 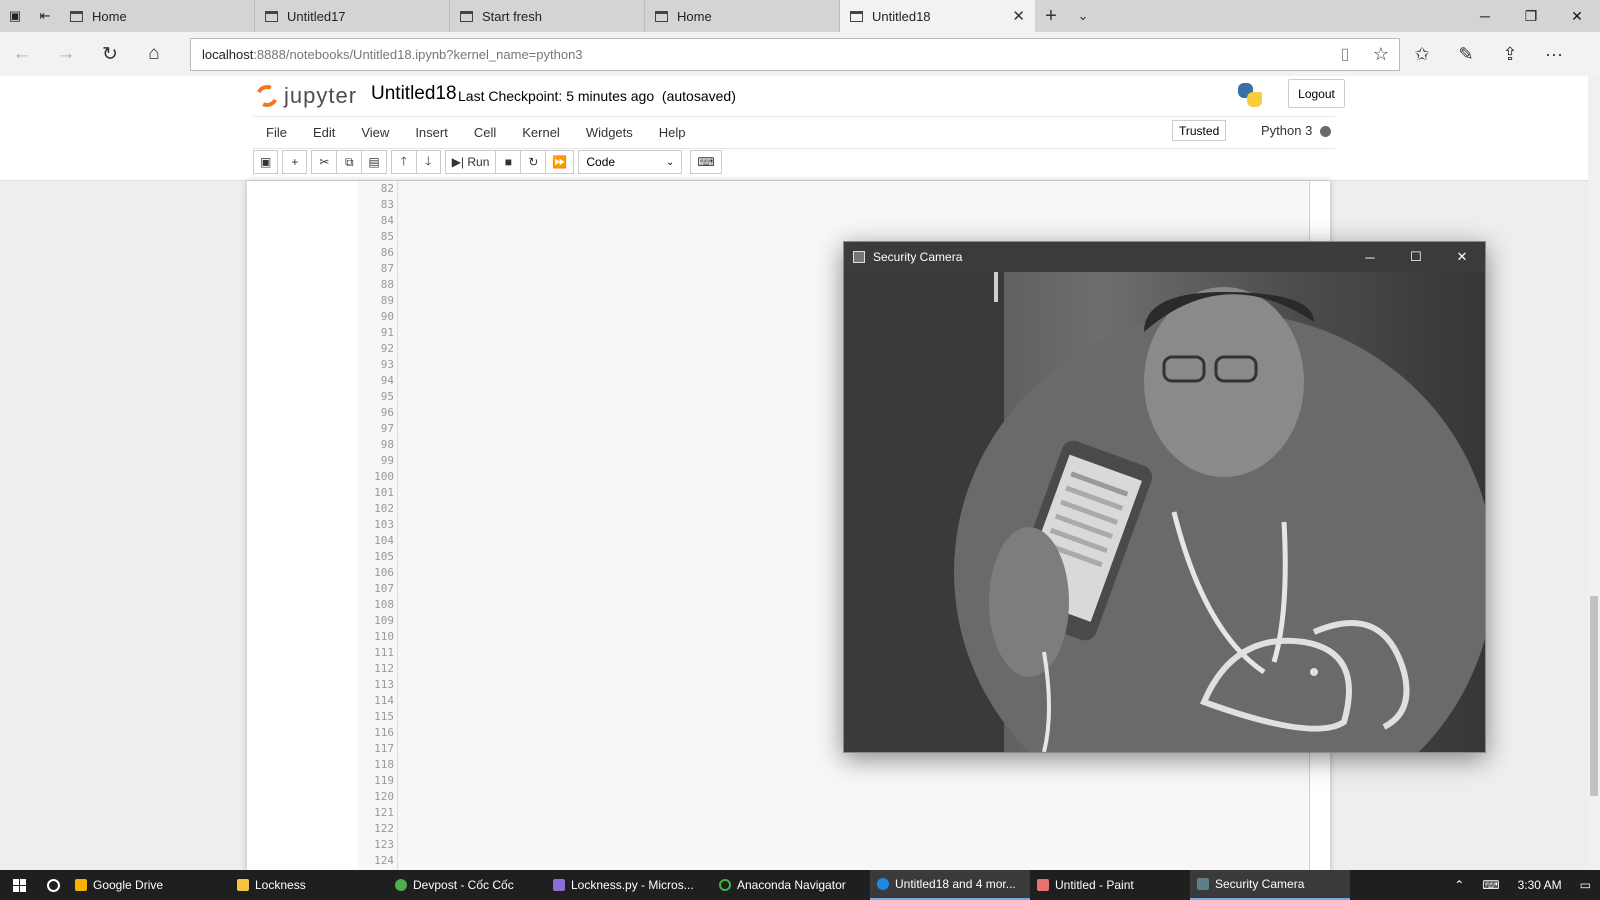 What do you see at coordinates (352, 16) in the screenshot?
I see `tab-untitled17: Untitled17` at bounding box center [352, 16].